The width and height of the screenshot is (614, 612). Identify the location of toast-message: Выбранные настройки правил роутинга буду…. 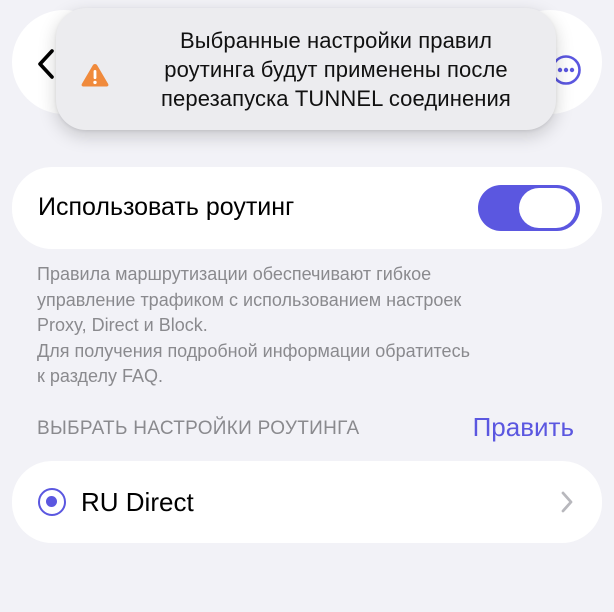
(336, 69).